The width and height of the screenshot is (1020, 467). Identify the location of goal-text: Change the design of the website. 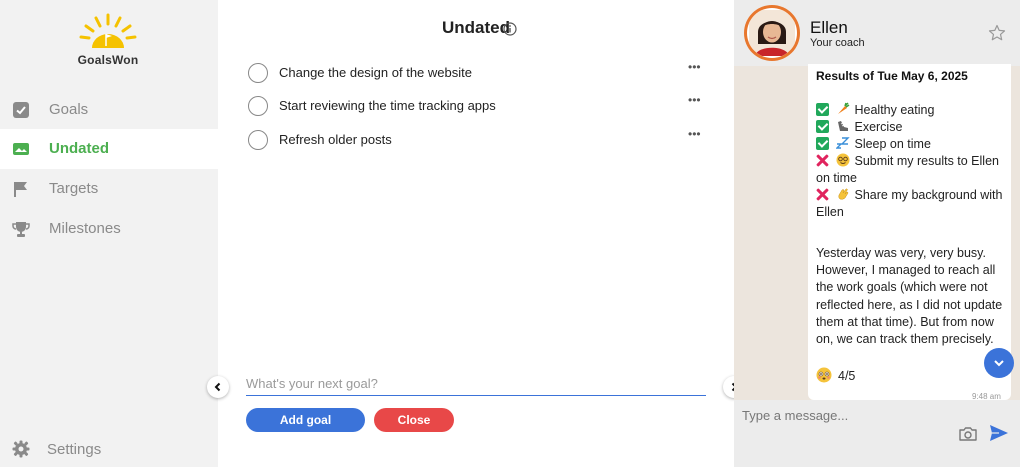
(375, 72).